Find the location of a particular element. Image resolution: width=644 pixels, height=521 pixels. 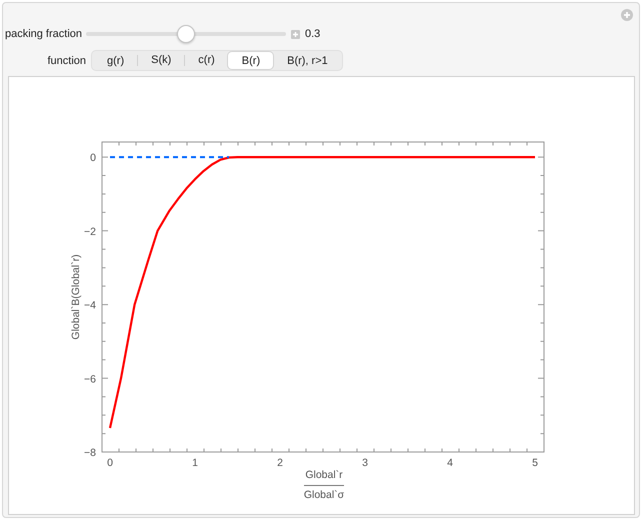

slider is located at coordinates (186, 34).